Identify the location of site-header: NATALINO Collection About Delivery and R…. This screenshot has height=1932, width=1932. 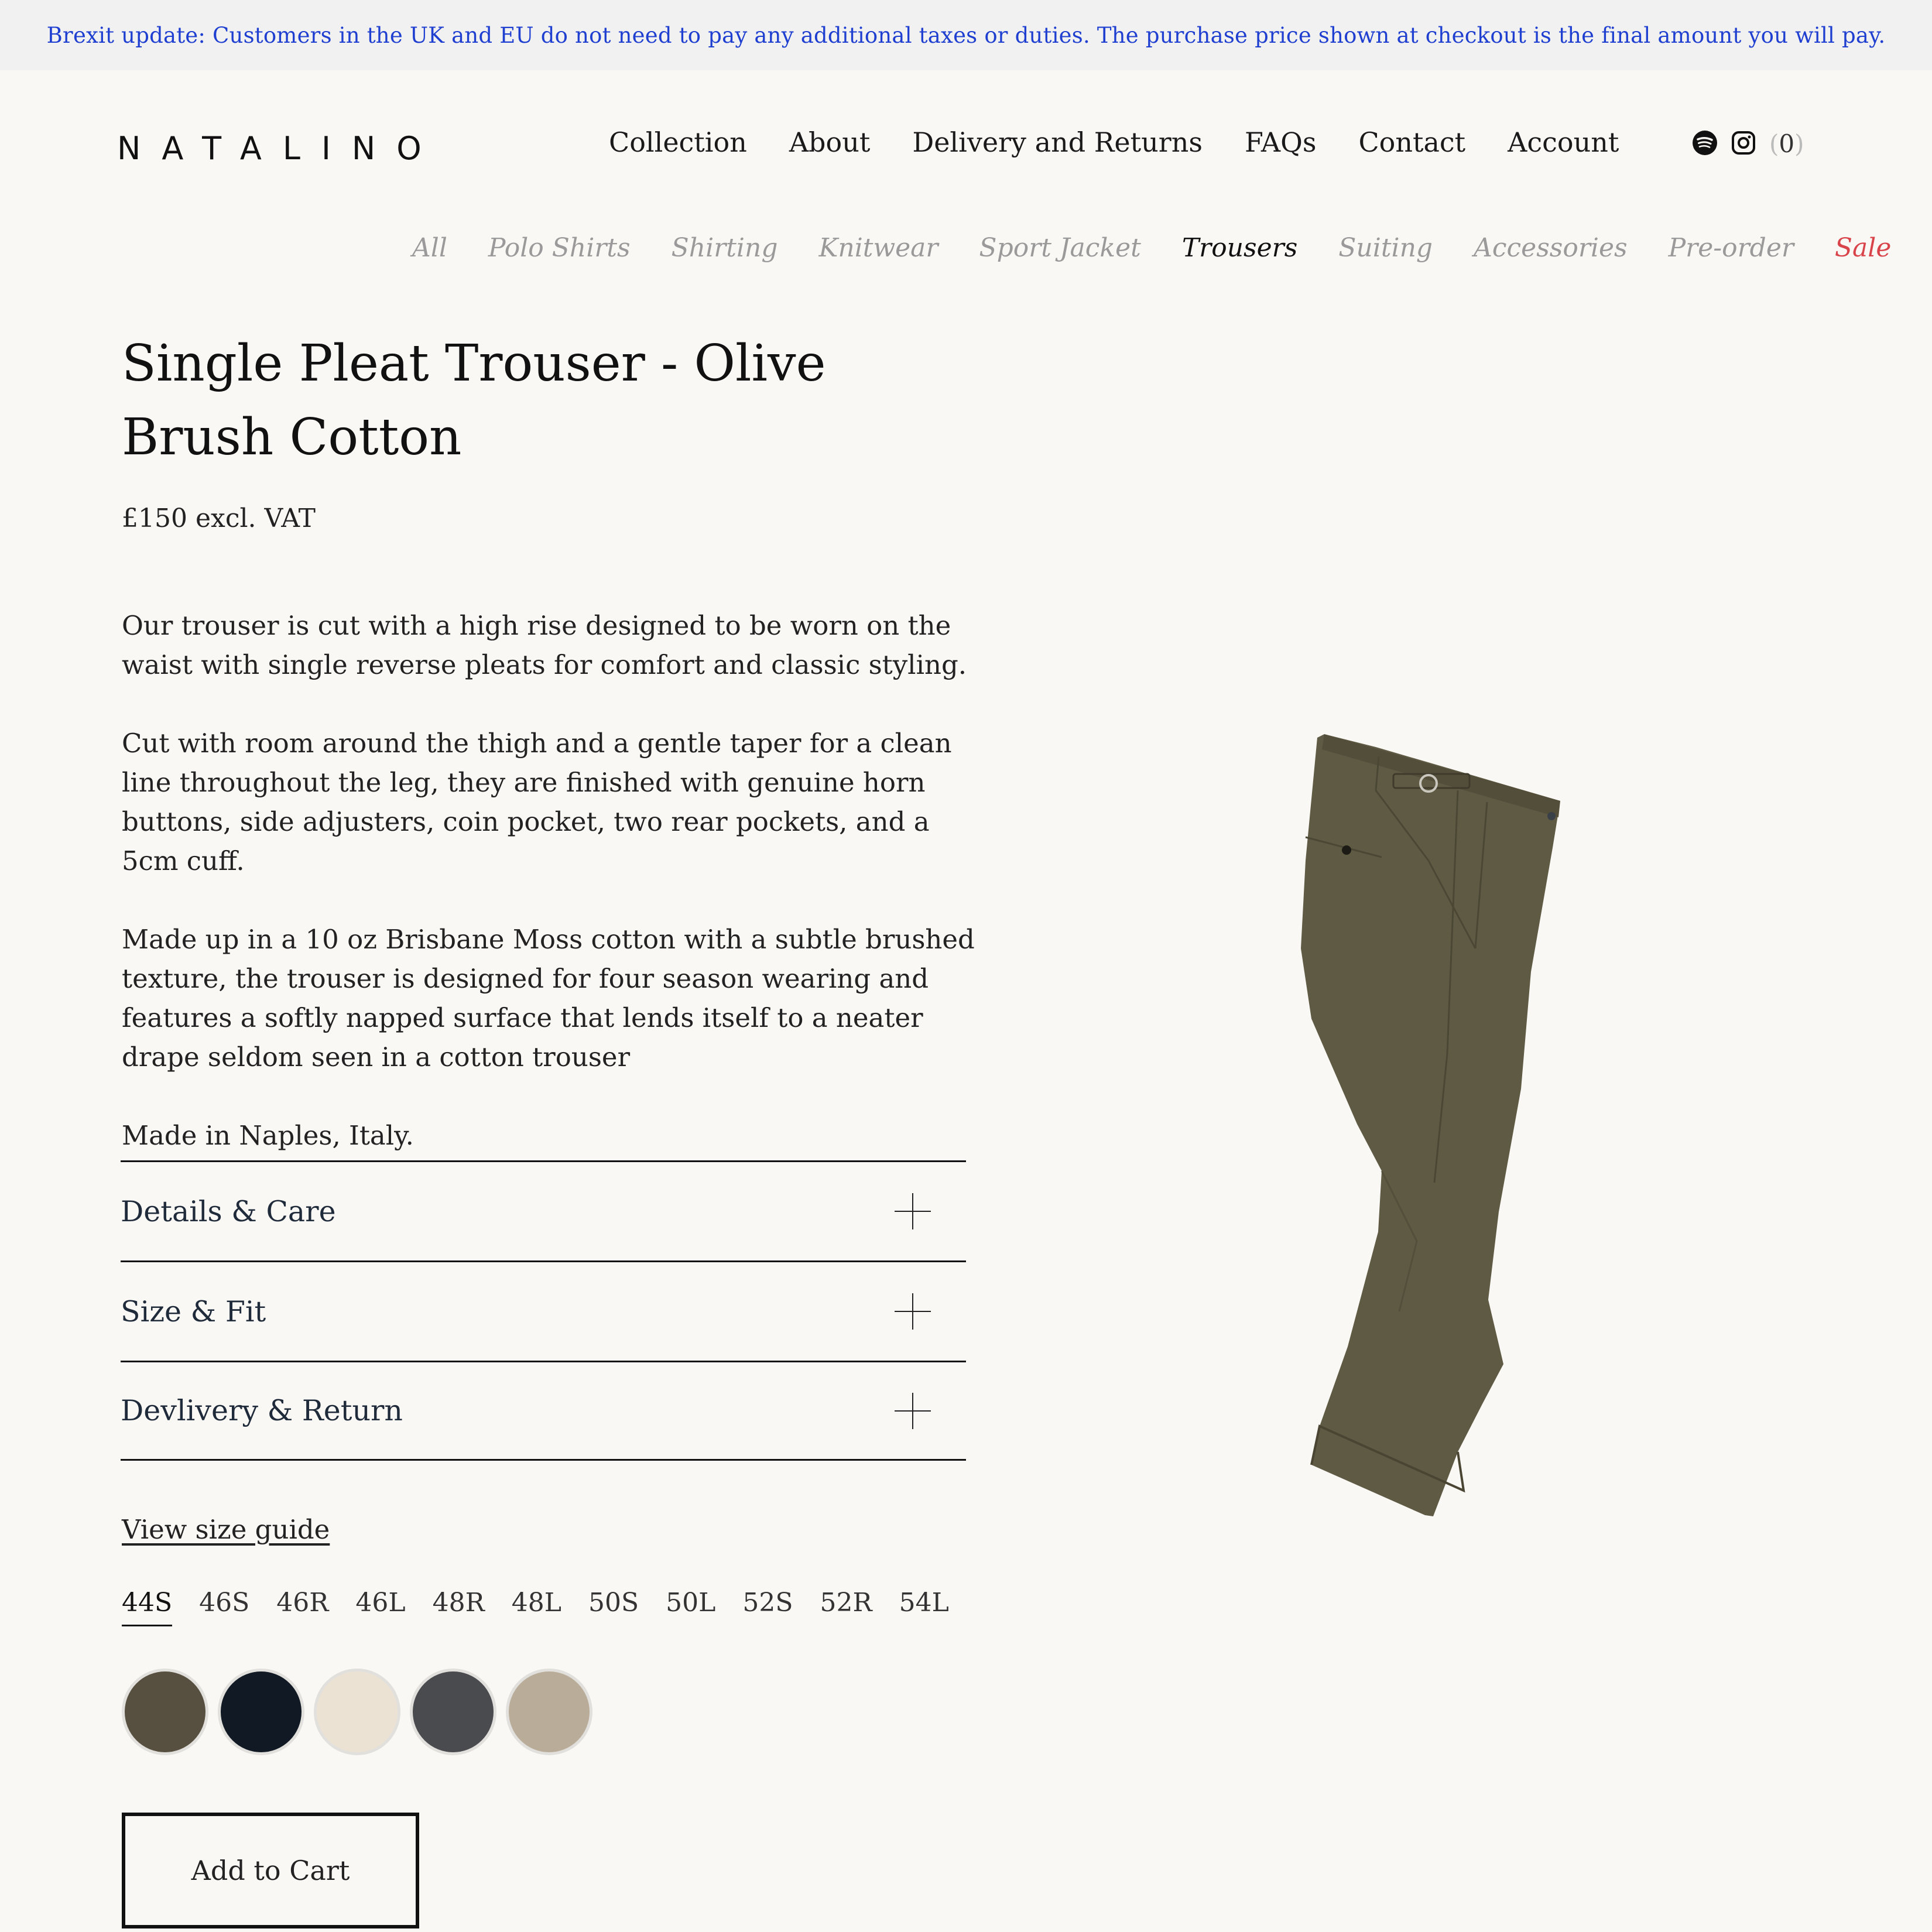
(966, 166).